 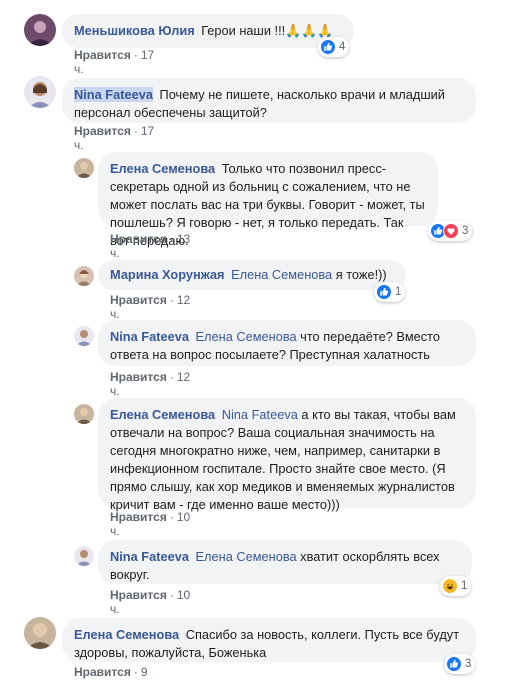 I want to click on comment-bubble: Марина Хорунжая Елена Семенова я тоже!)), so click(x=252, y=275).